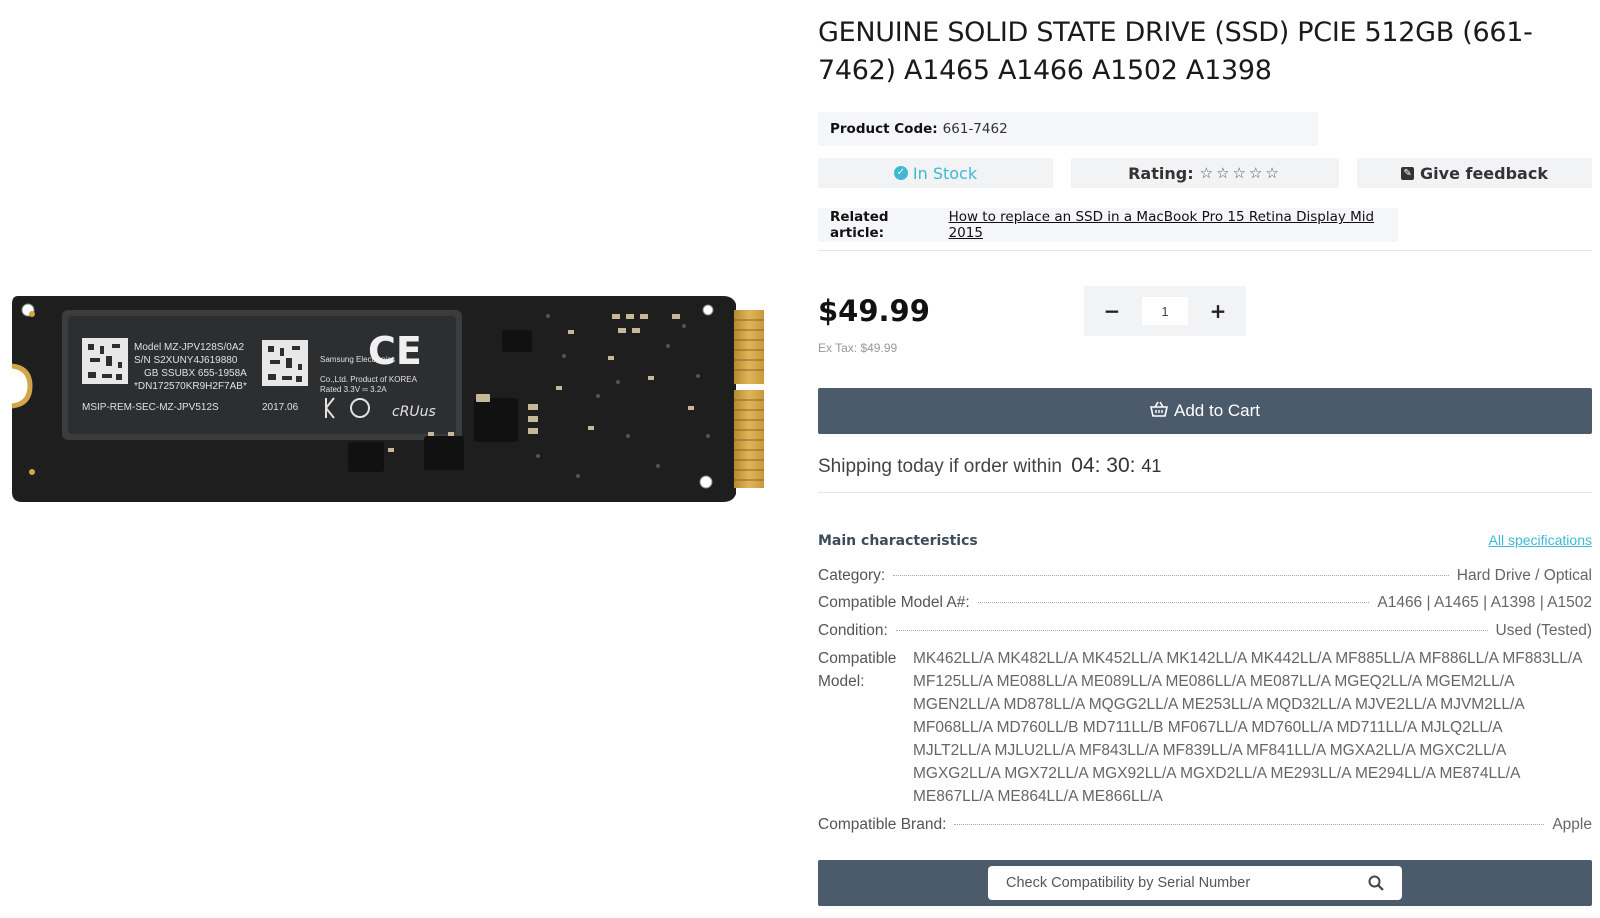  What do you see at coordinates (858, 348) in the screenshot?
I see `ex-tax-price: Ex Tax: $49.99` at bounding box center [858, 348].